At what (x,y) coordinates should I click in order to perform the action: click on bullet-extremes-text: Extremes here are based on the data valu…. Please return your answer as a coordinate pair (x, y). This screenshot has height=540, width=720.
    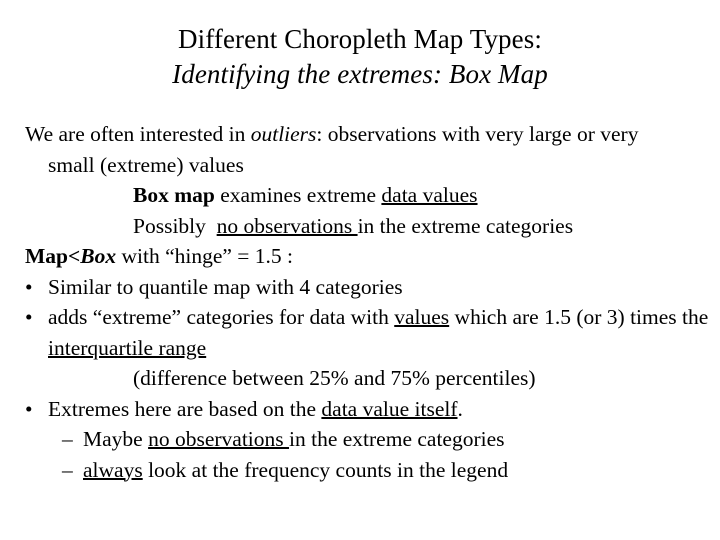
    Looking at the image, I should click on (384, 409).